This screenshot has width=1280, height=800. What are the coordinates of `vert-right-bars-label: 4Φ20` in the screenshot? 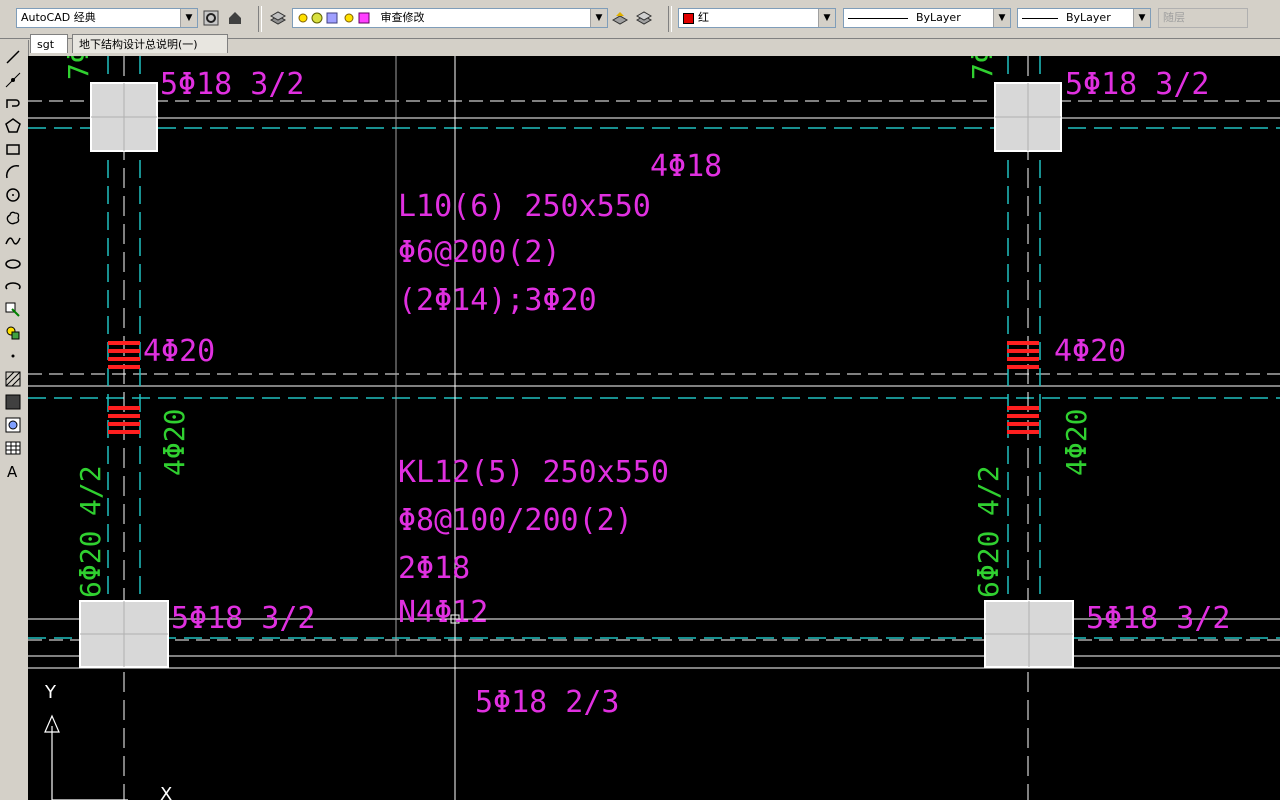 It's located at (1076, 442).